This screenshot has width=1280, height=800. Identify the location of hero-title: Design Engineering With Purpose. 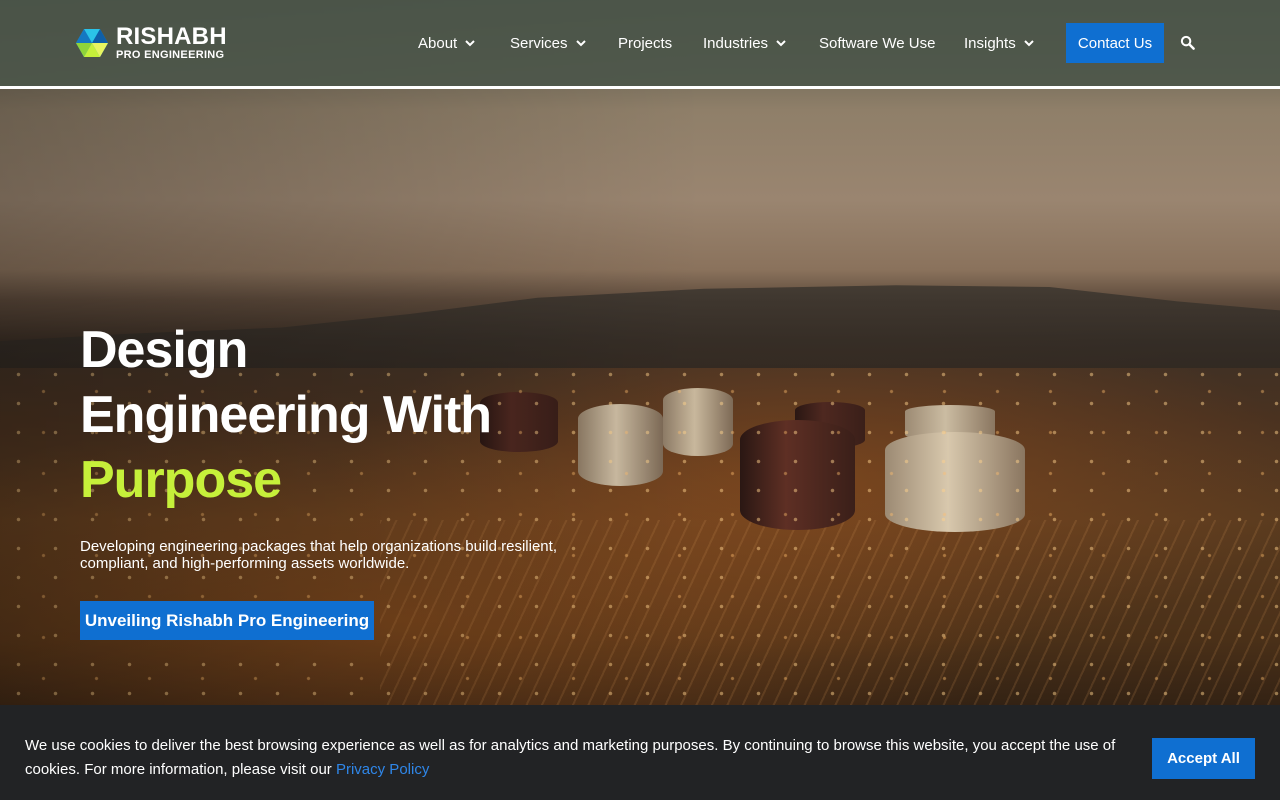
(286, 415).